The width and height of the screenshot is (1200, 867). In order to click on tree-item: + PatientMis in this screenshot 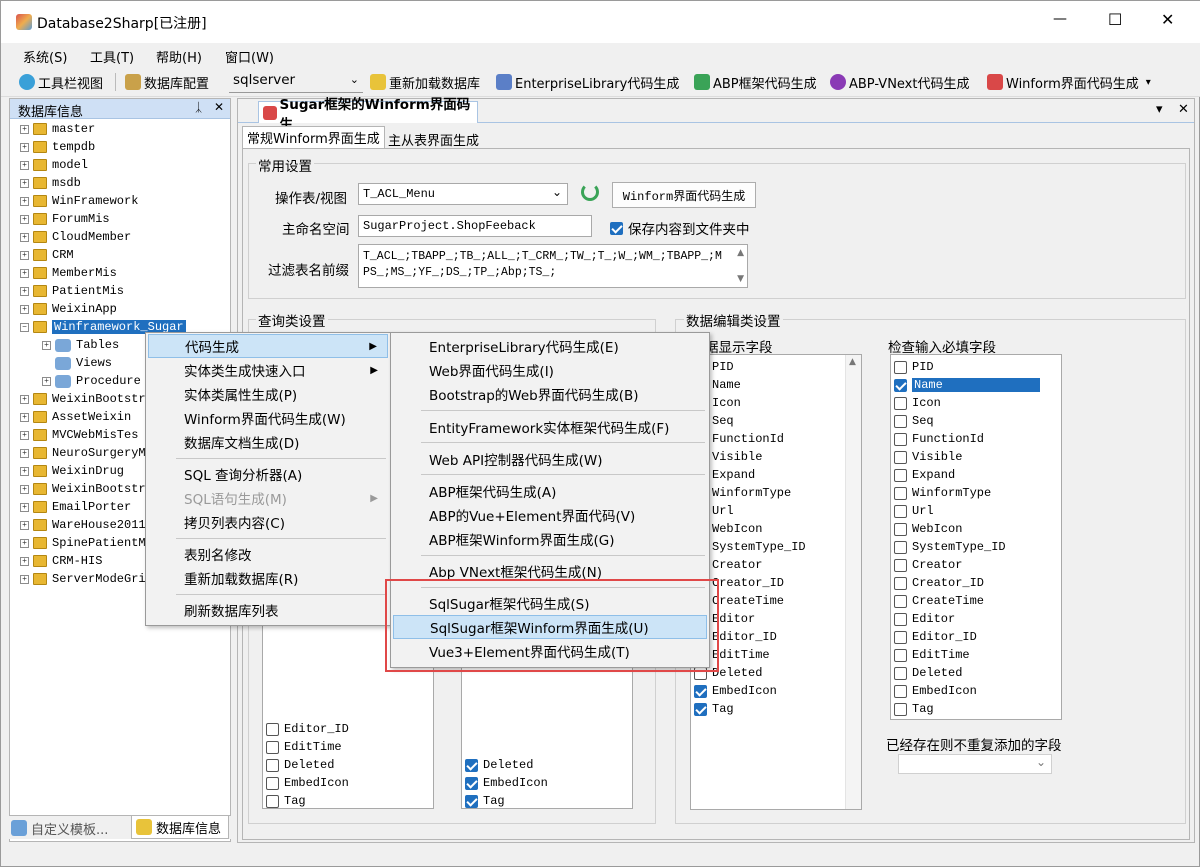, I will do `click(72, 291)`.